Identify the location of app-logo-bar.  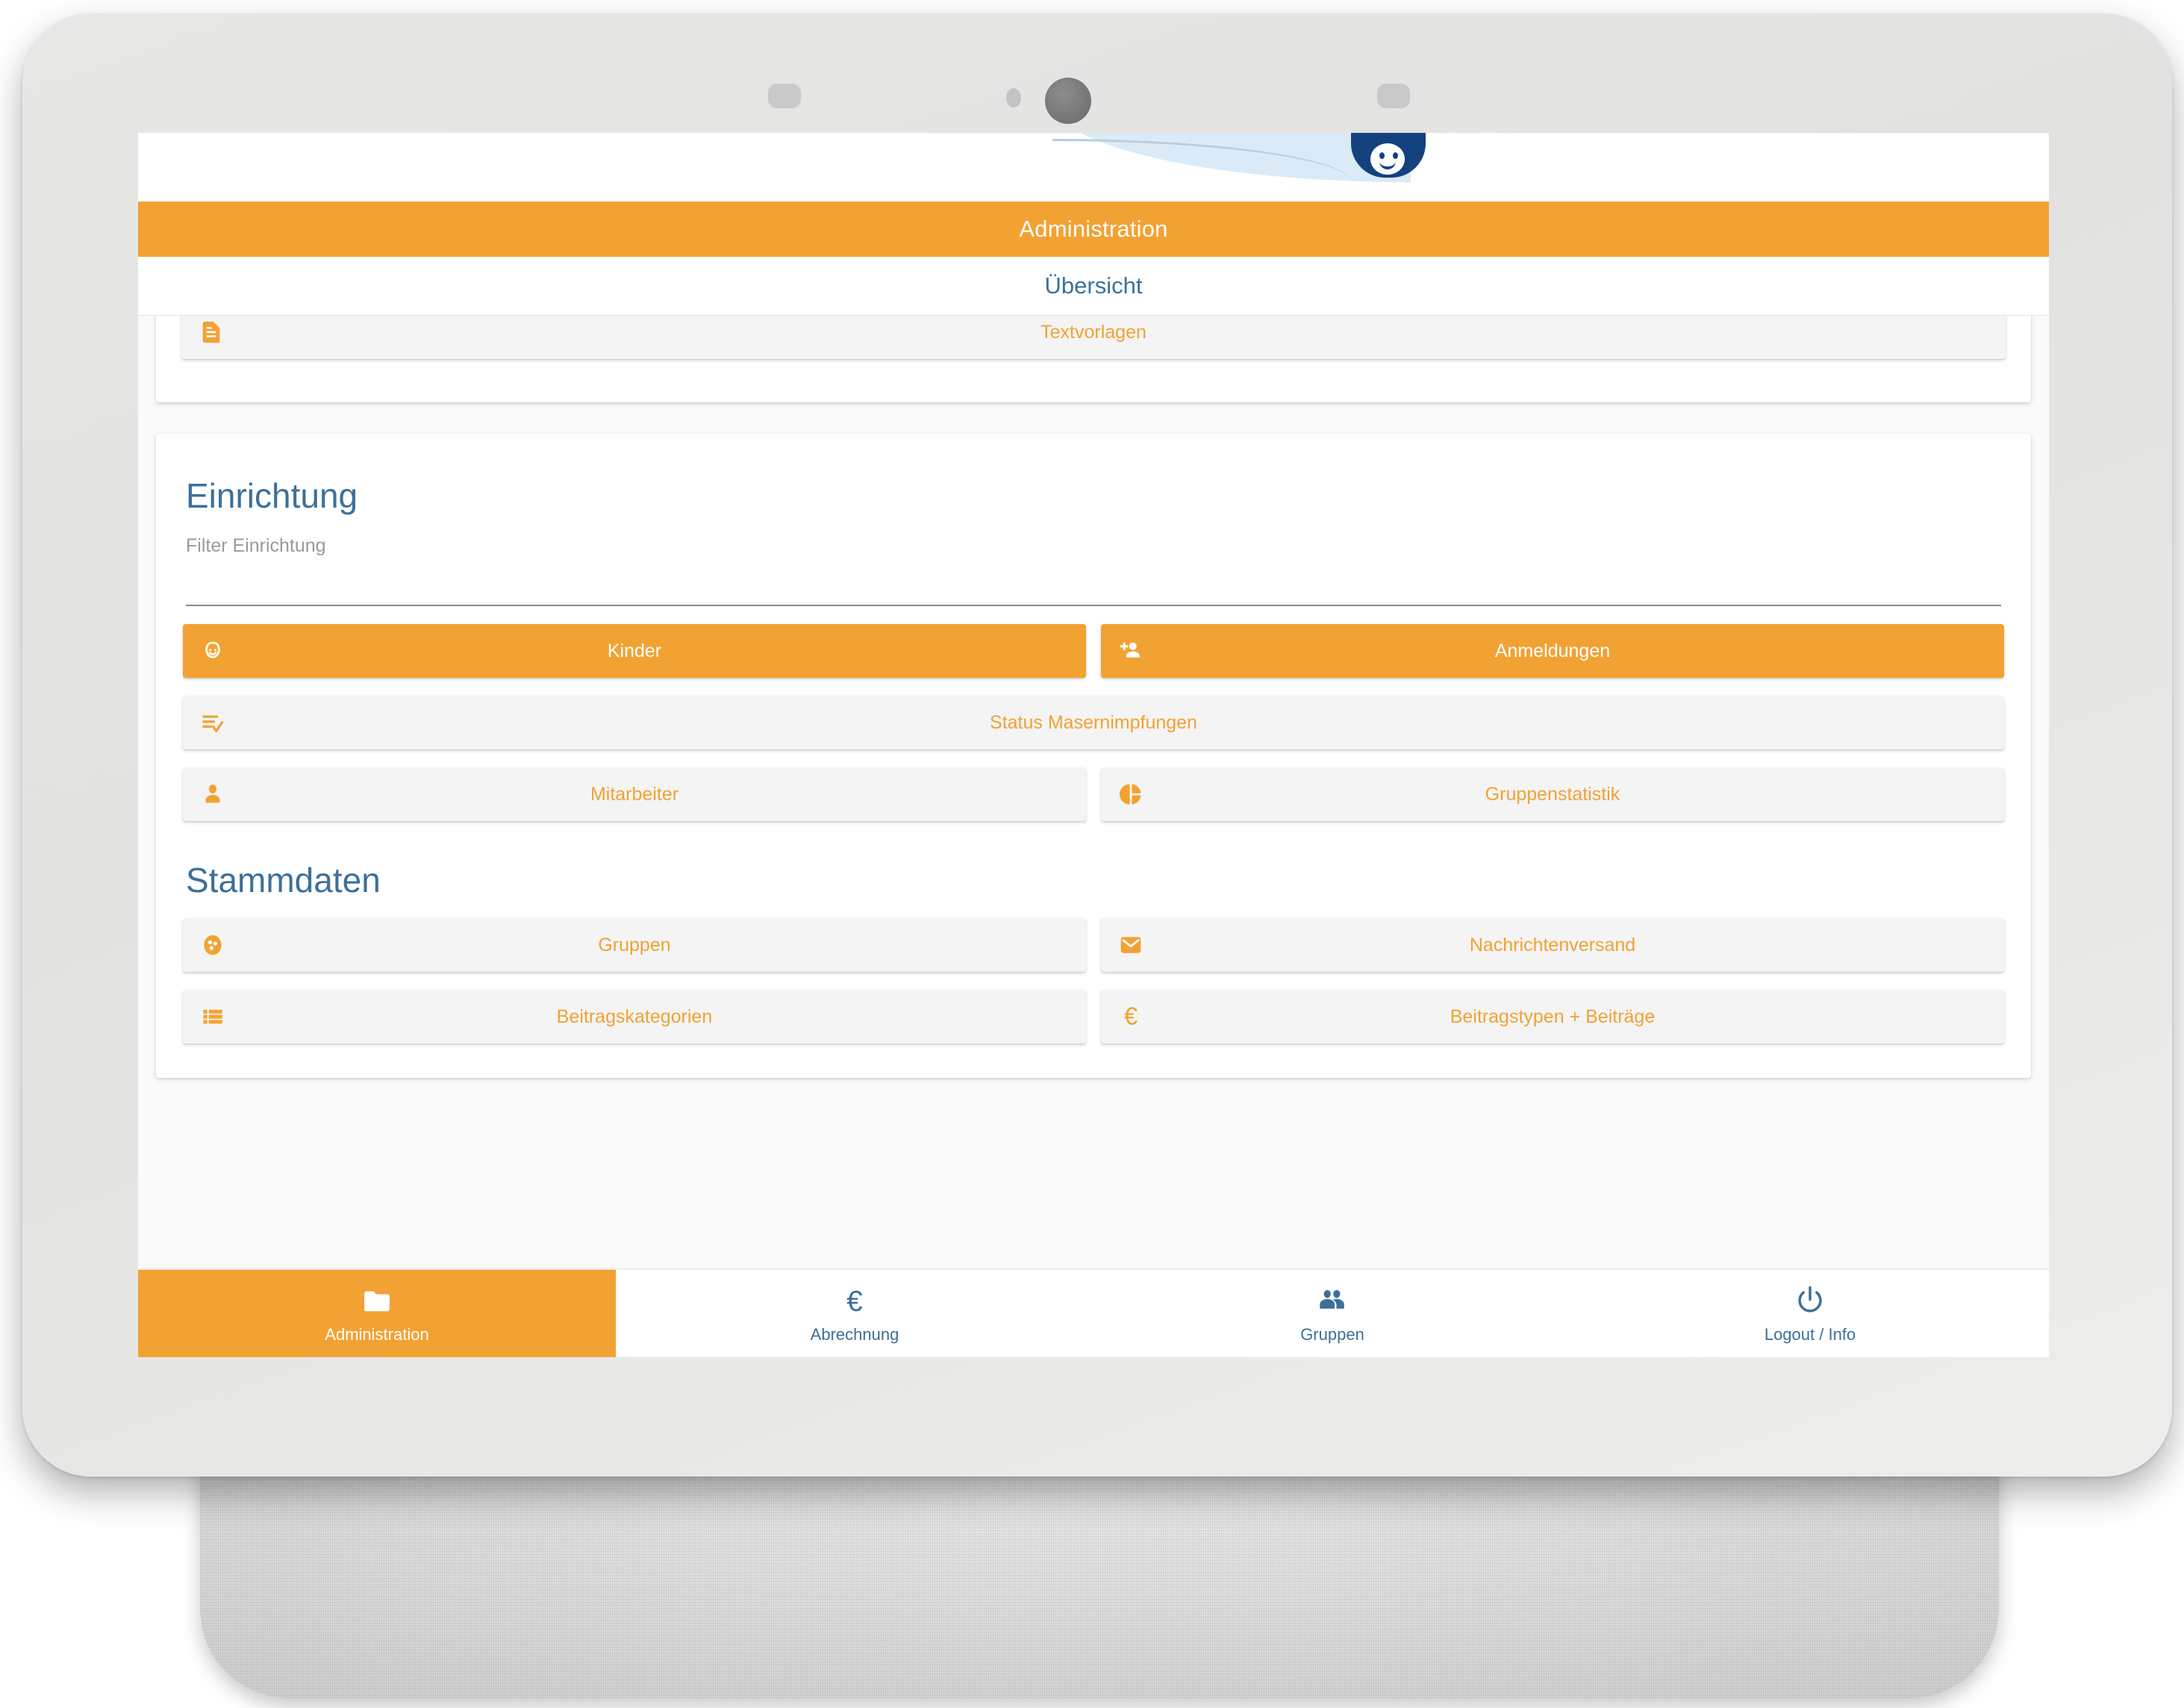
(1093, 167).